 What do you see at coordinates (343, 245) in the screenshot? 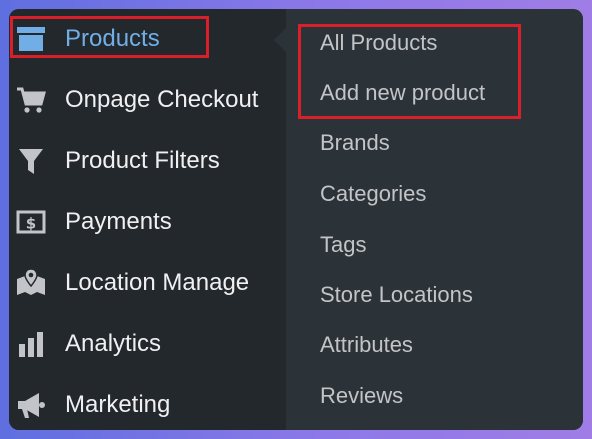
I see `submenu-item-tags: Tags` at bounding box center [343, 245].